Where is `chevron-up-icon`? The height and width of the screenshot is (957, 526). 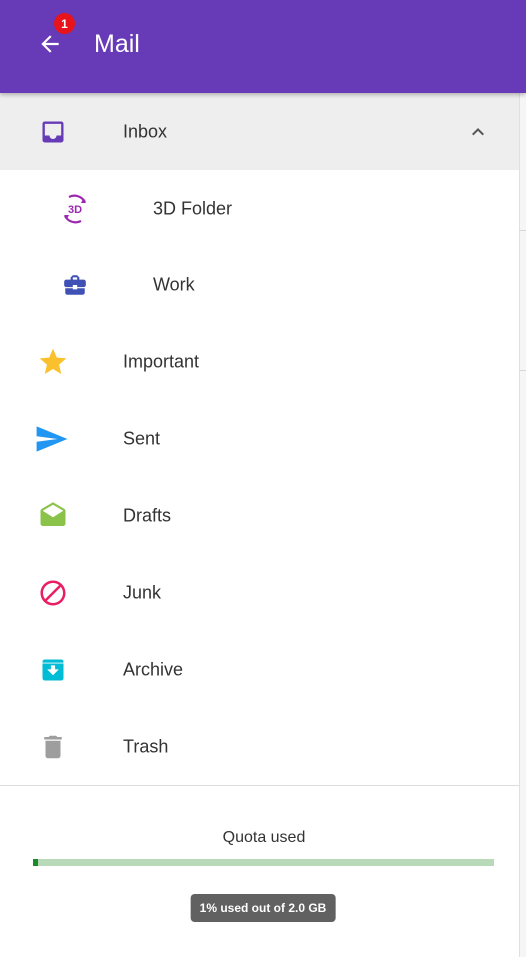
chevron-up-icon is located at coordinates (478, 132).